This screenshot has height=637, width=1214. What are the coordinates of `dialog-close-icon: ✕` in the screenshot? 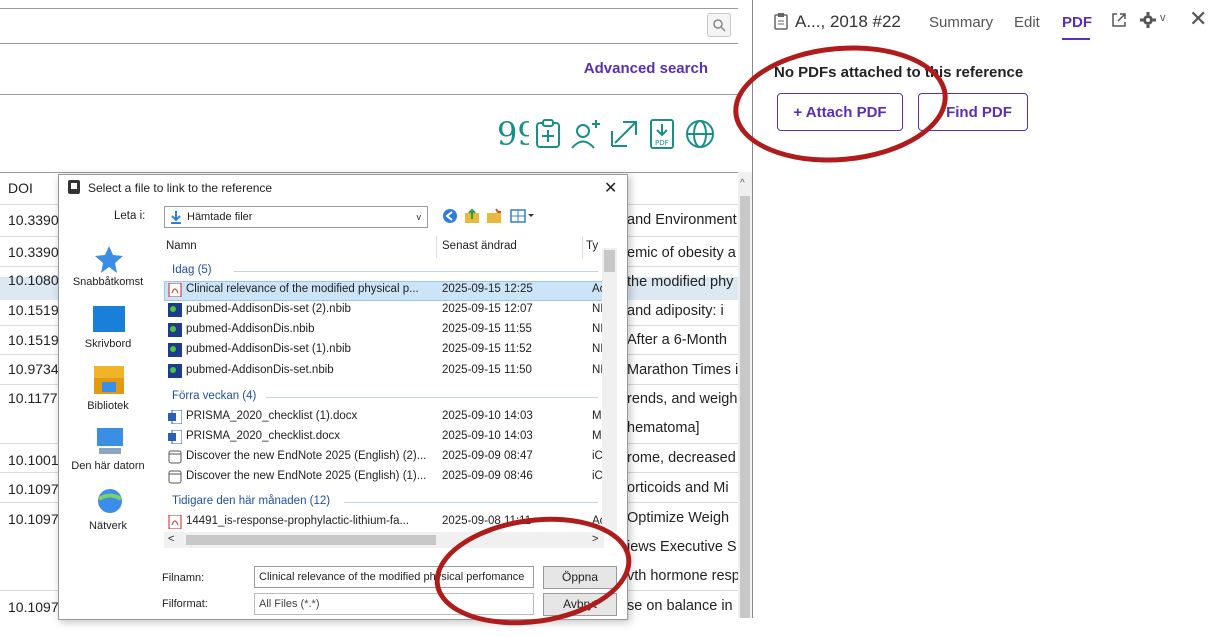 It's located at (610, 188).